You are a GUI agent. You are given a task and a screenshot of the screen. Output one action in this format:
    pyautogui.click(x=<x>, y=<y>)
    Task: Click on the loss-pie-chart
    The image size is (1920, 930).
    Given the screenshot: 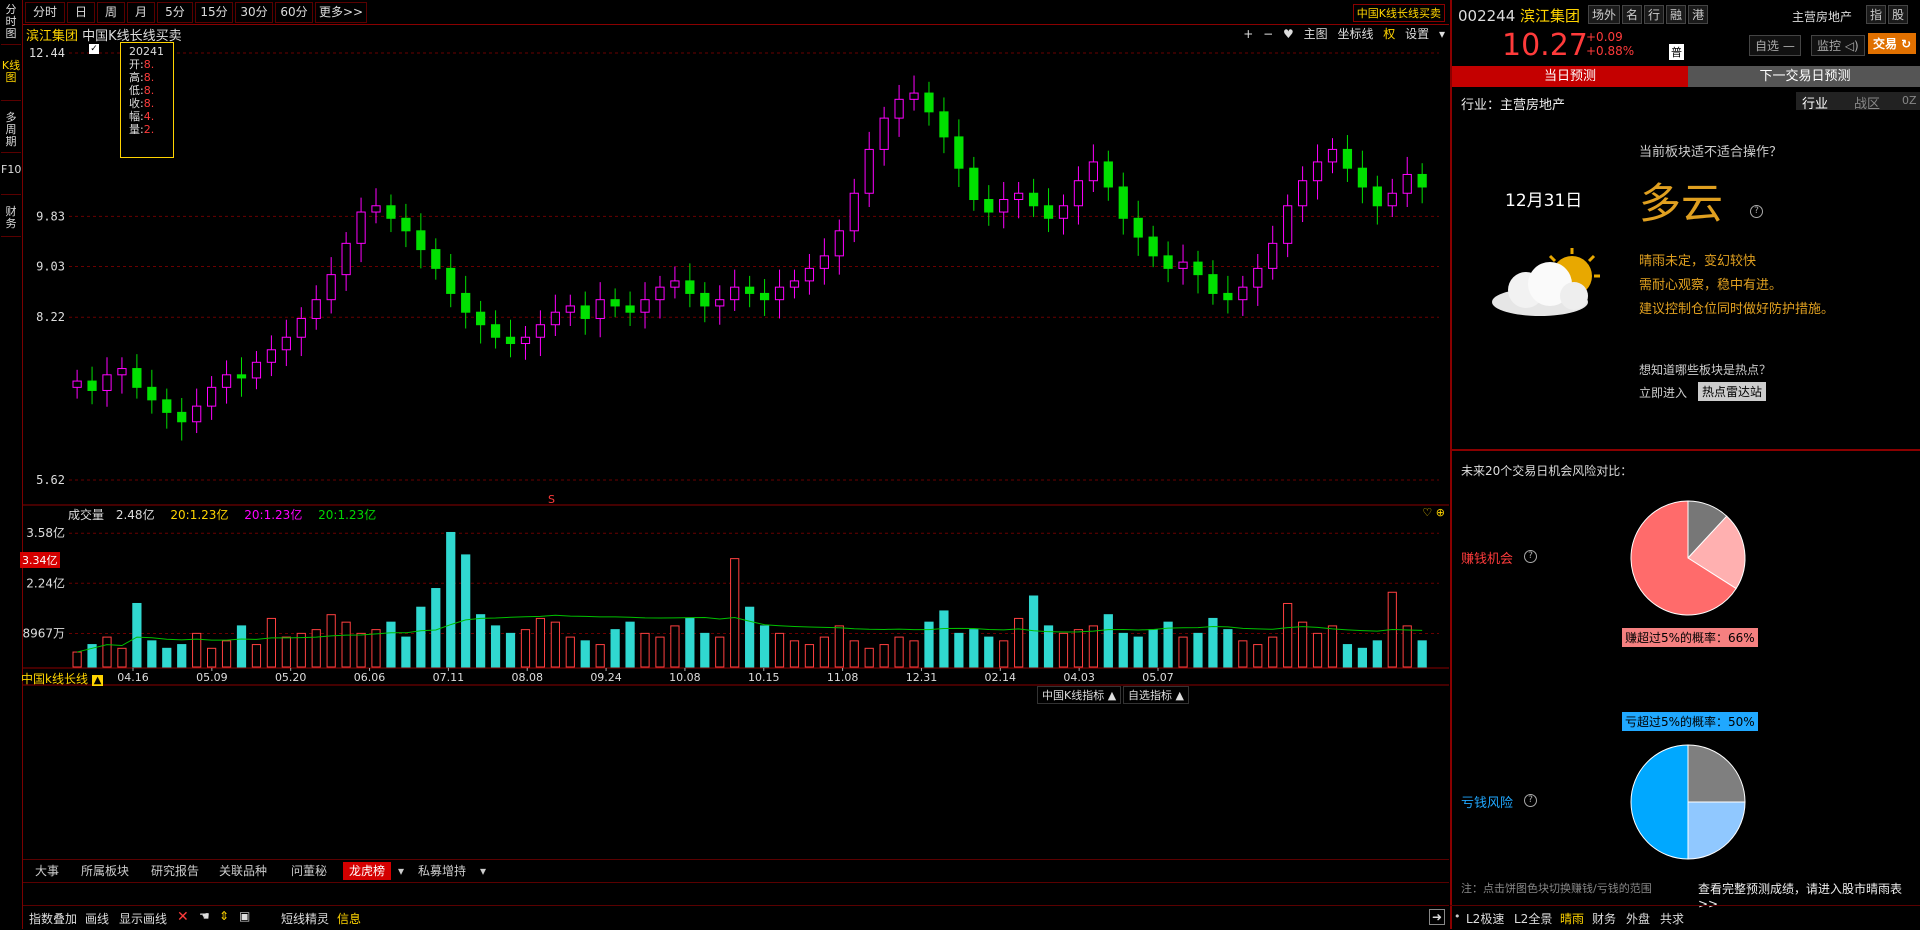 What is the action you would take?
    pyautogui.click(x=1688, y=802)
    